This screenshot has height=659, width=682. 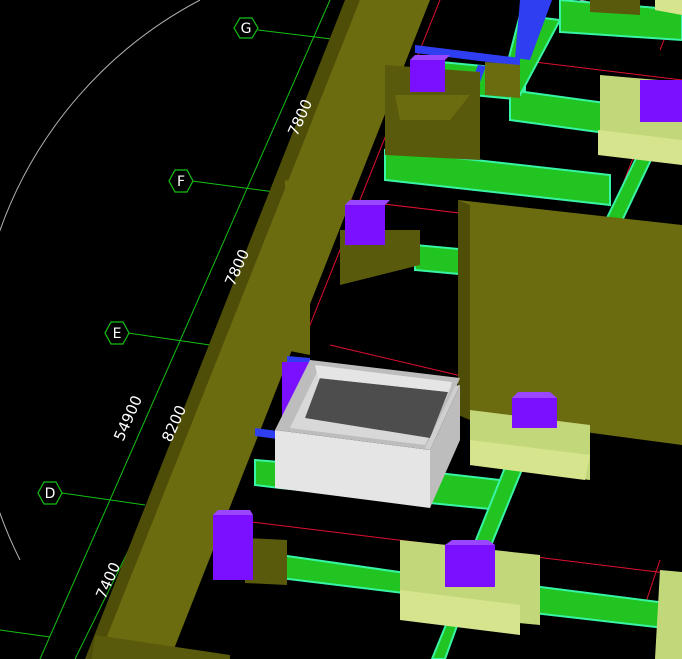 I want to click on grid-axis-label-f: F, so click(x=181, y=182).